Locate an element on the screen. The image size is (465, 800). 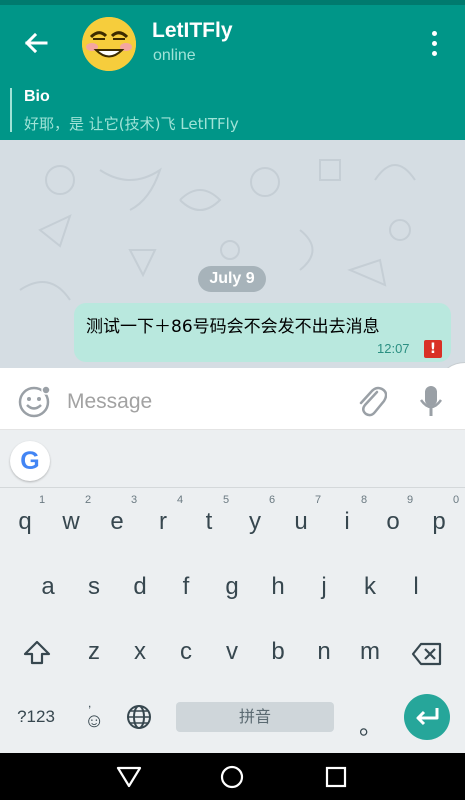
key-e: e3 is located at coordinates (120, 515).